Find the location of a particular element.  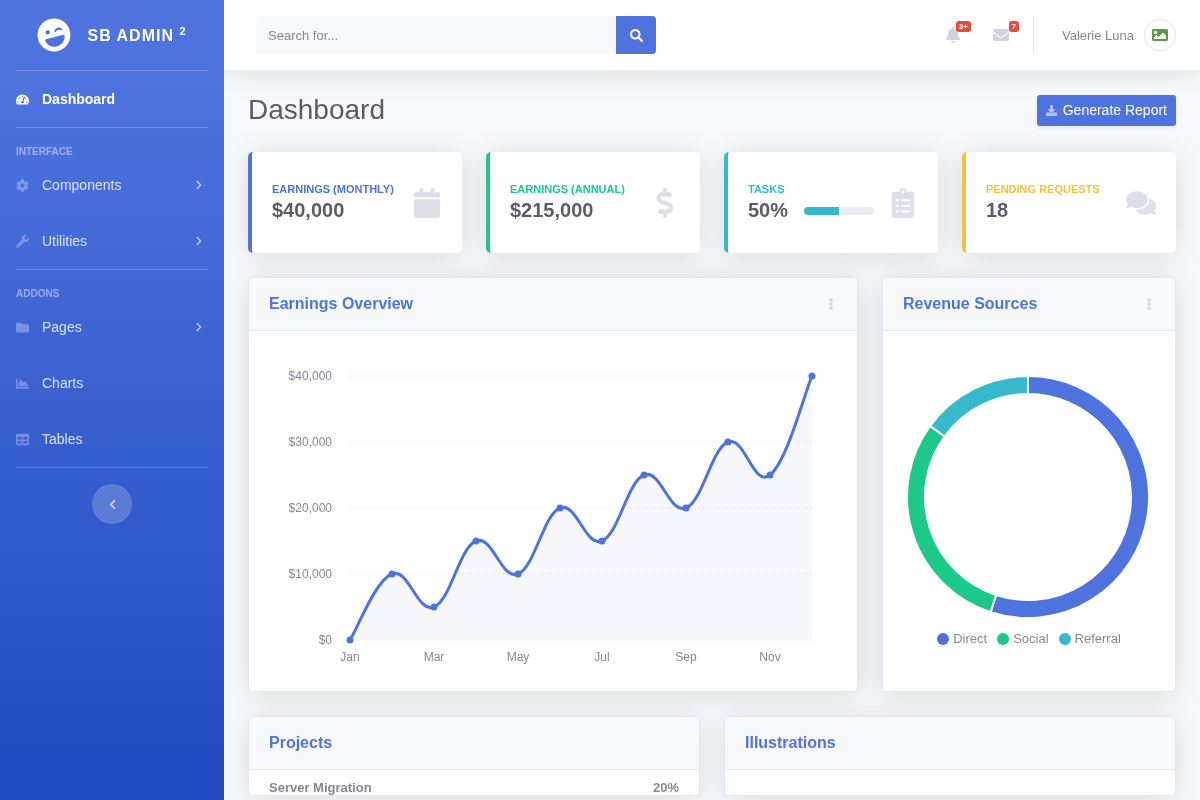

alerts-button is located at coordinates (952, 35).